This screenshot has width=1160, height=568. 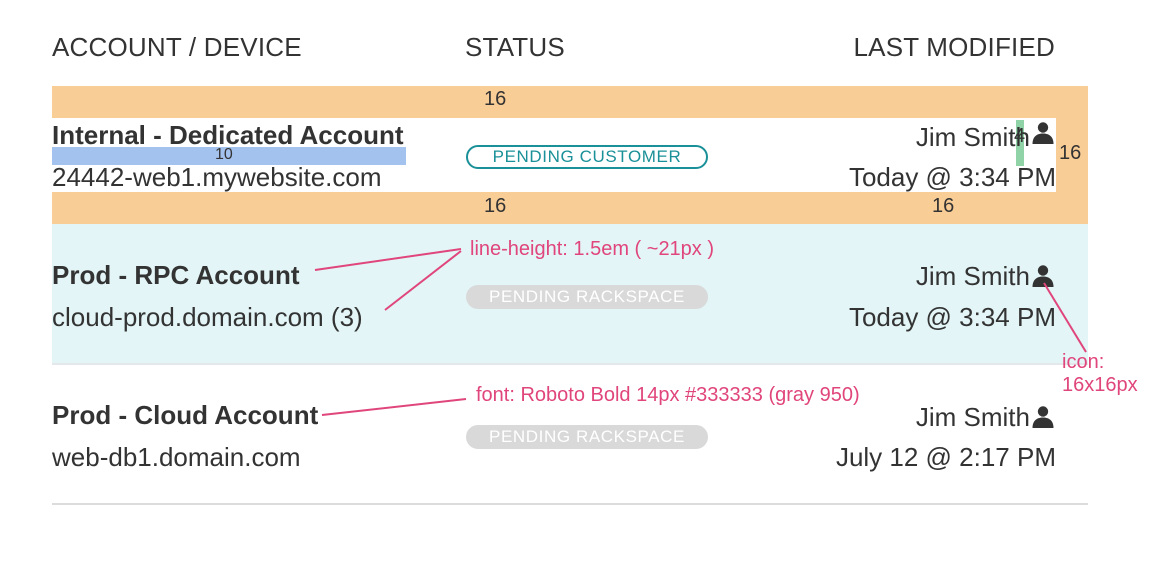 I want to click on icon-leader, so click(x=1065, y=317).